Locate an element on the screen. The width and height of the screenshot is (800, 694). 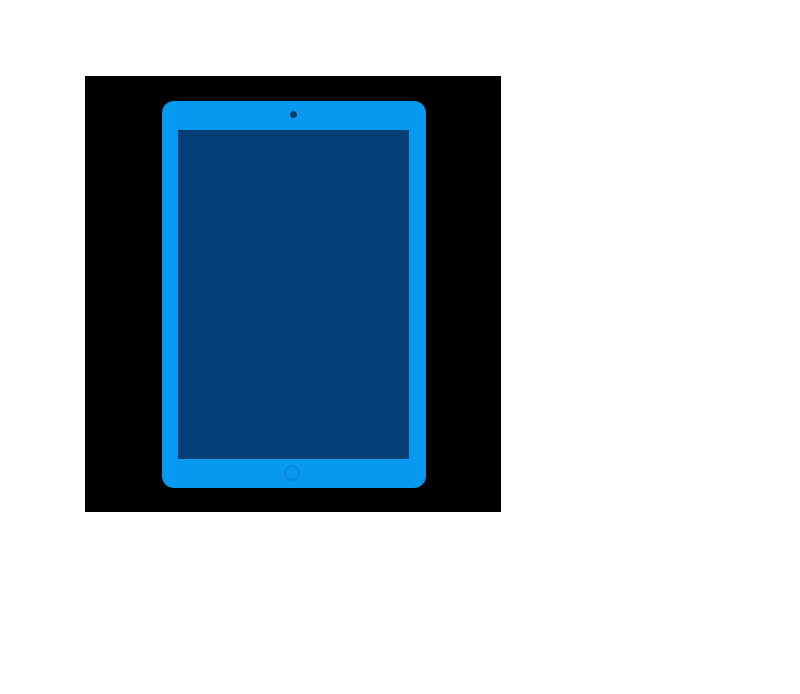
tablet-screen is located at coordinates (293, 294).